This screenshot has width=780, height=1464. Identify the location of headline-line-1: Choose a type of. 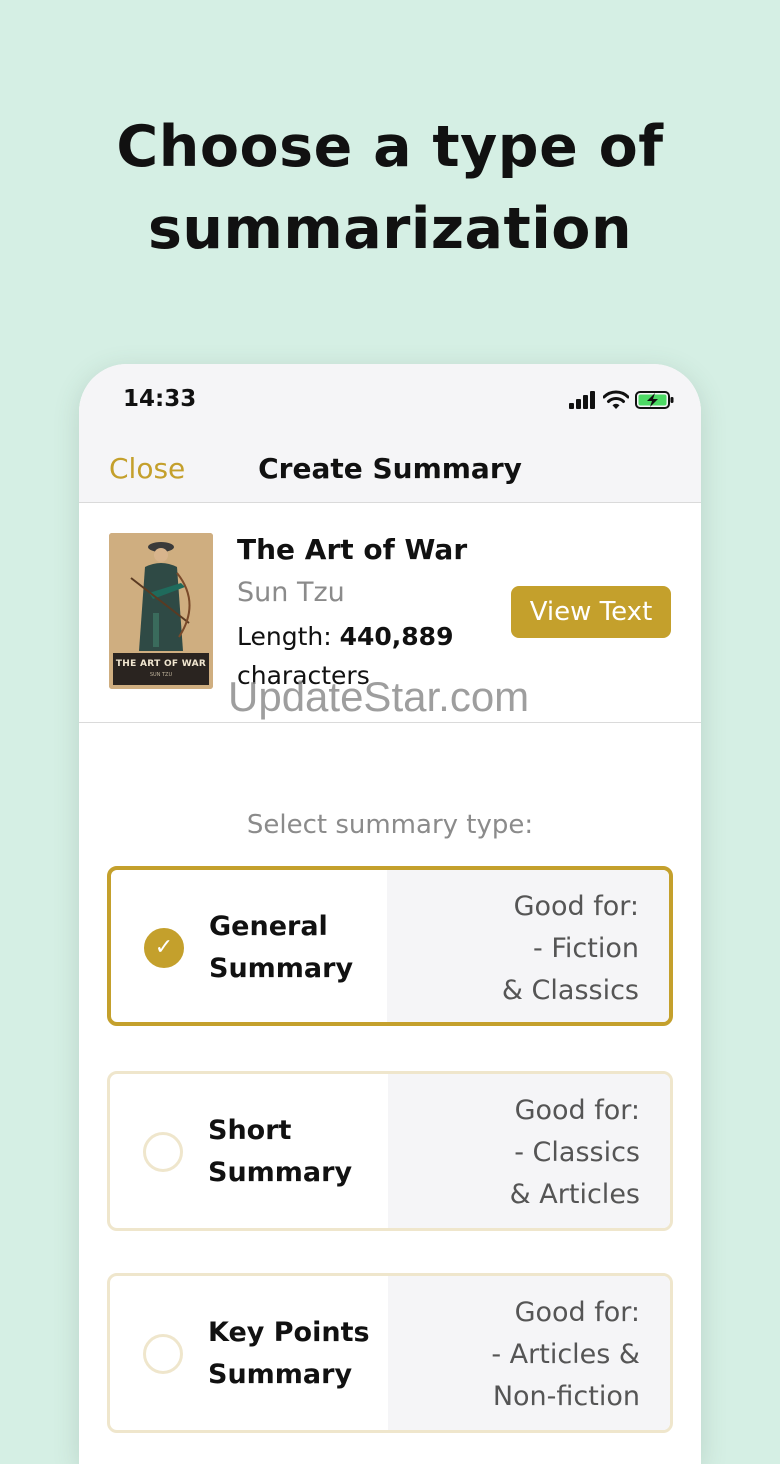
(390, 147).